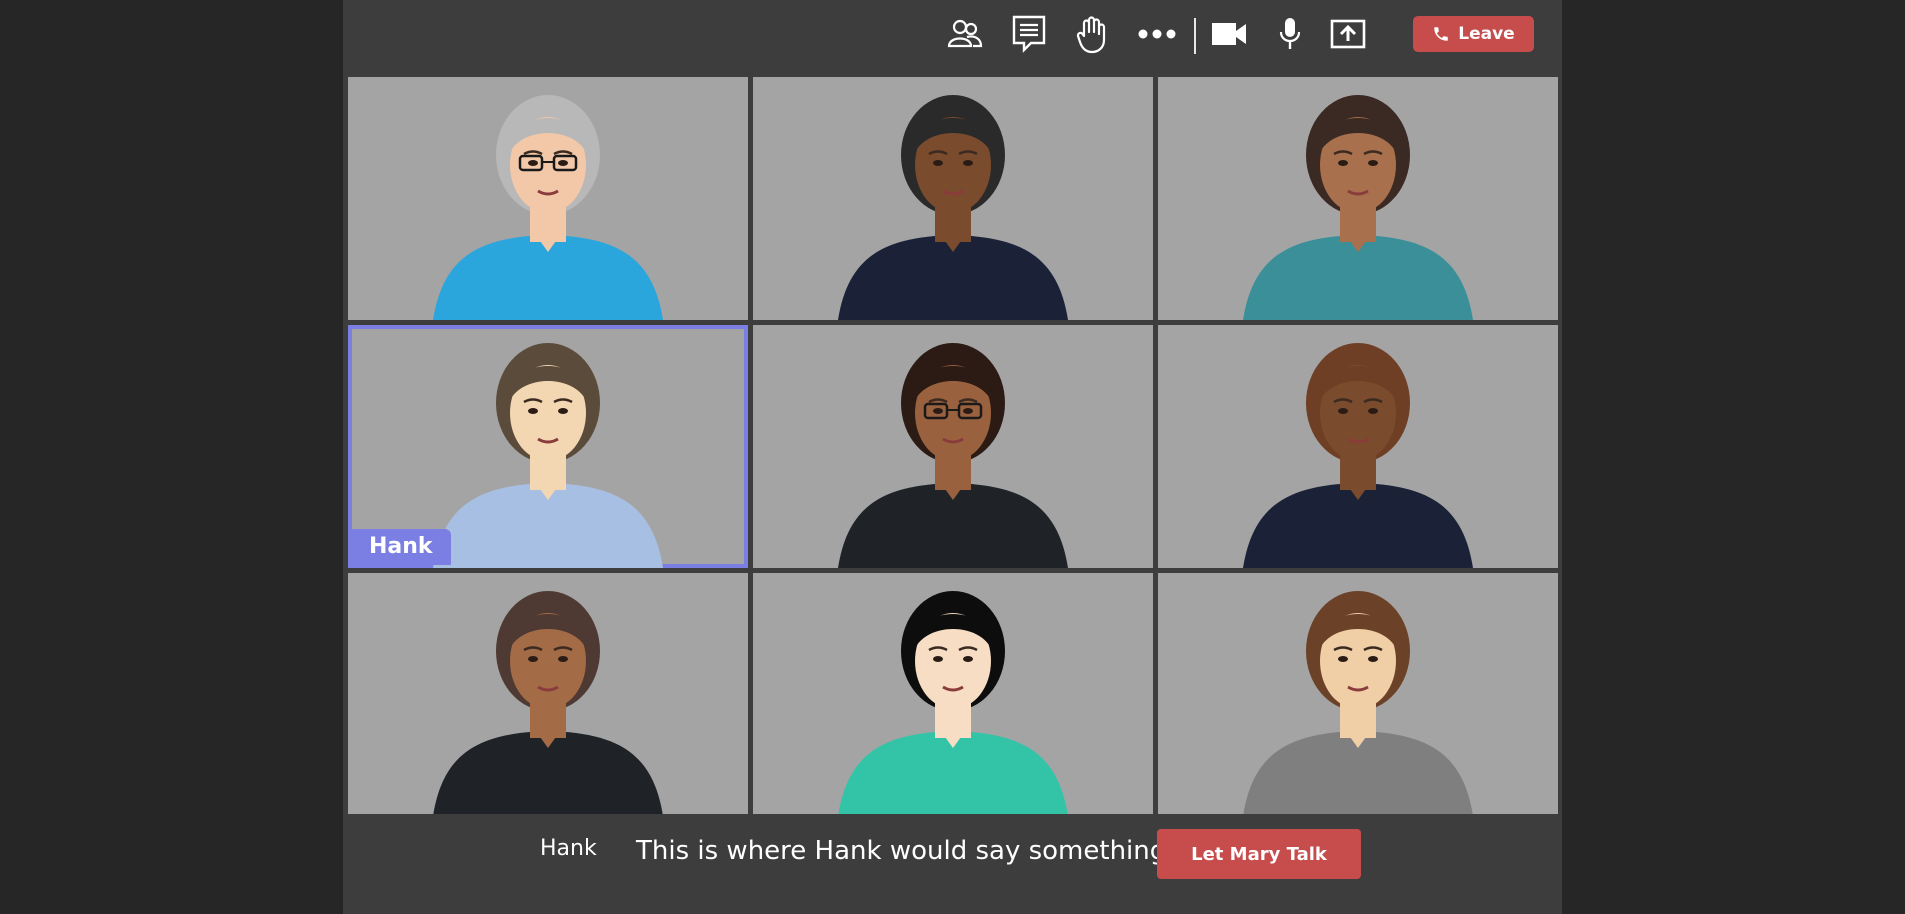 This screenshot has width=1905, height=914. What do you see at coordinates (401, 547) in the screenshot?
I see `active-speaker-tag: Hank` at bounding box center [401, 547].